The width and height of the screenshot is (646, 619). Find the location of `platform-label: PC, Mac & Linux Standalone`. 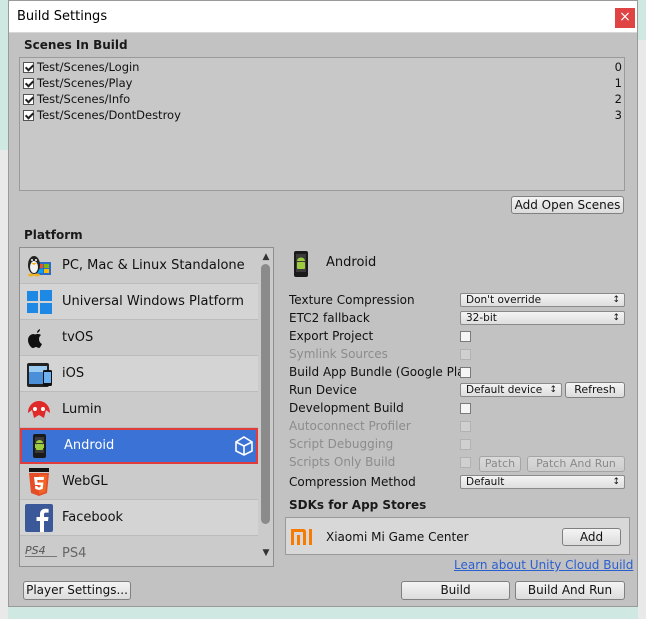

platform-label: PC, Mac & Linux Standalone is located at coordinates (153, 265).